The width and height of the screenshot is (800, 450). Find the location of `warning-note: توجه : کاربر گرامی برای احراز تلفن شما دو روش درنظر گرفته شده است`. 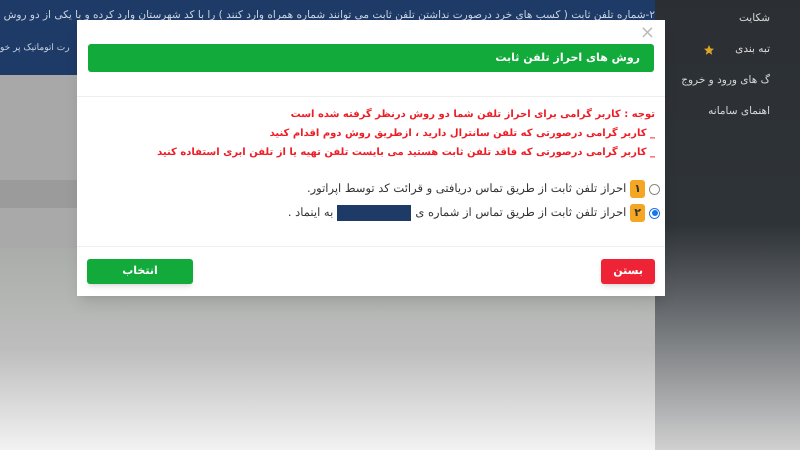

warning-note: توجه : کاربر گرامی برای احراز تلفن شما دو روش درنظر گرفته شده است is located at coordinates (472, 114).